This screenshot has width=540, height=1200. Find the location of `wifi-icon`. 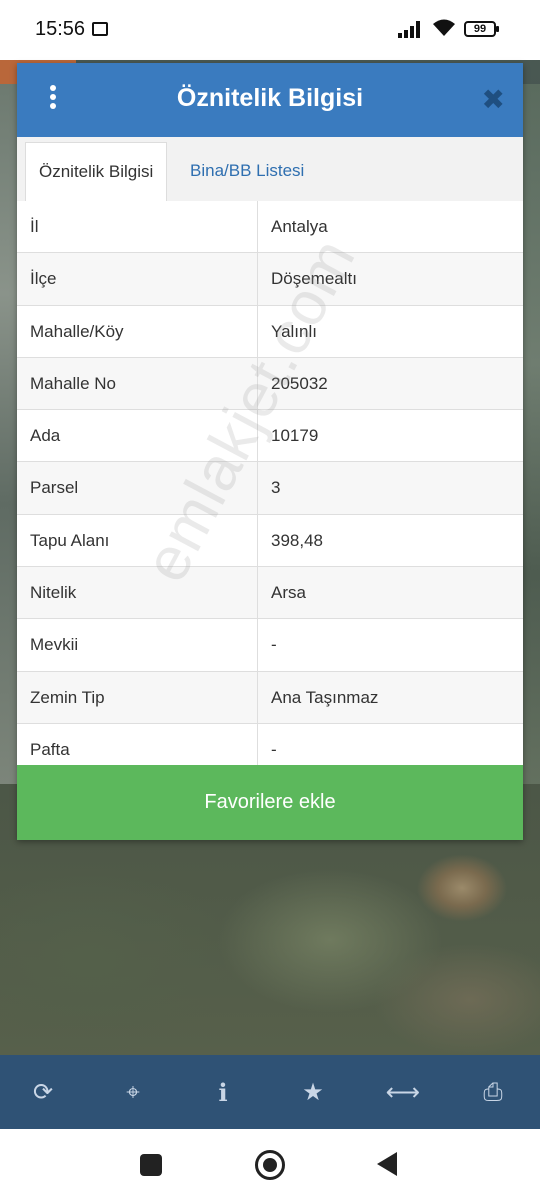

wifi-icon is located at coordinates (444, 30).